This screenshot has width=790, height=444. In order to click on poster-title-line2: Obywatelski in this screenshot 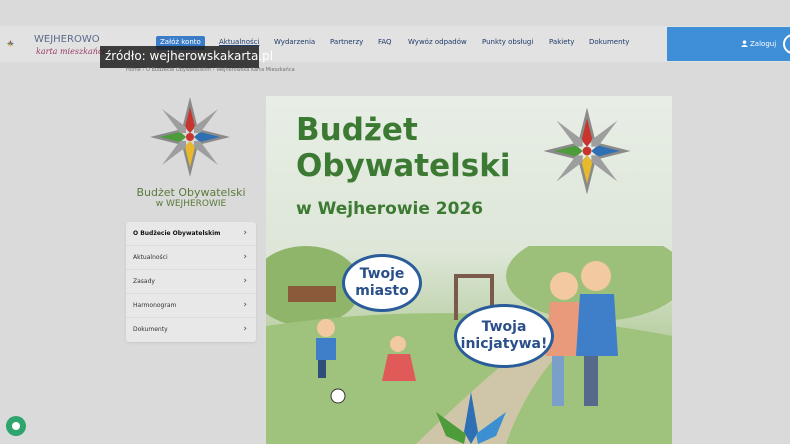, I will do `click(403, 166)`.